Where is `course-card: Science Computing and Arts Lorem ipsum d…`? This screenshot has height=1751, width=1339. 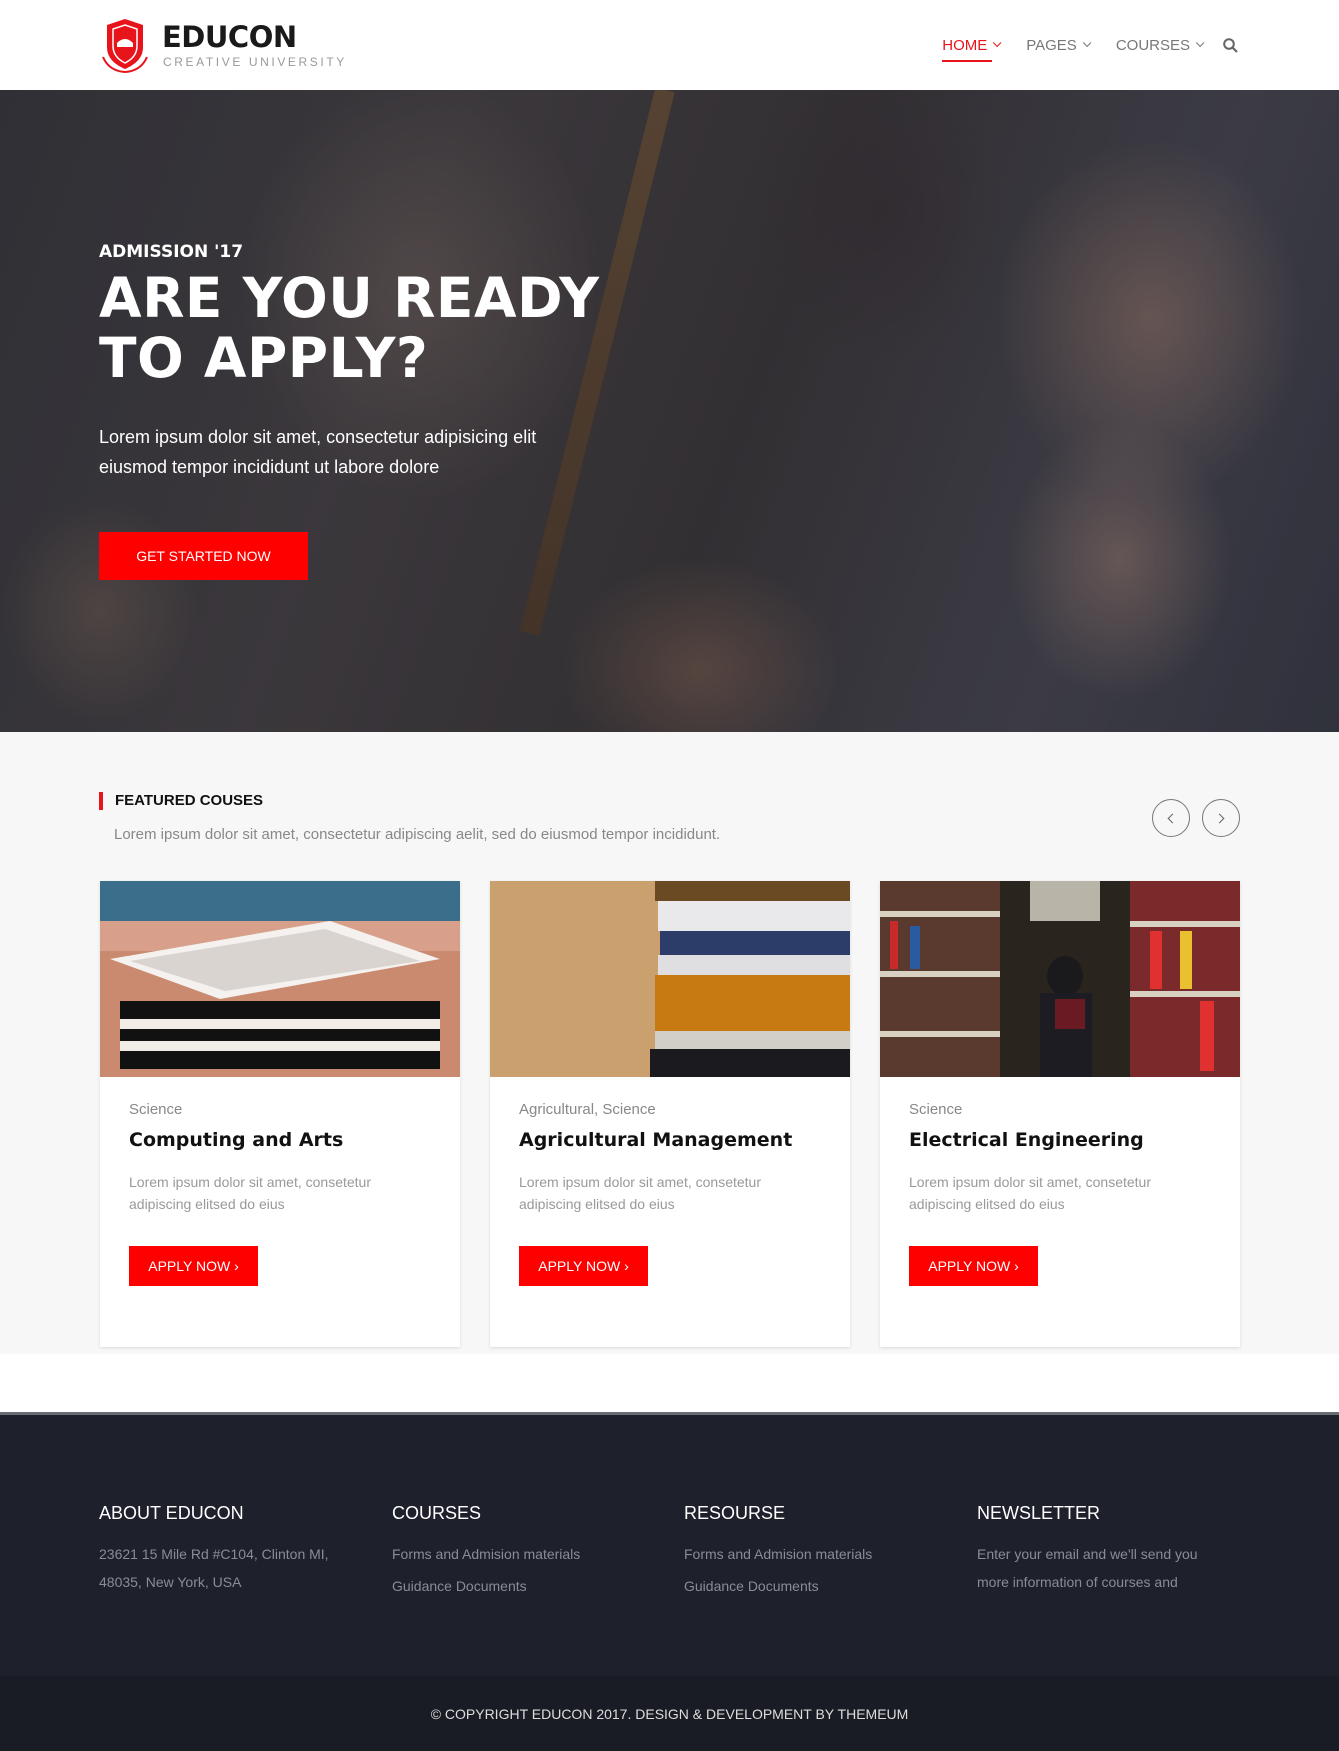
course-card: Science Computing and Arts Lorem ipsum d… is located at coordinates (280, 1114).